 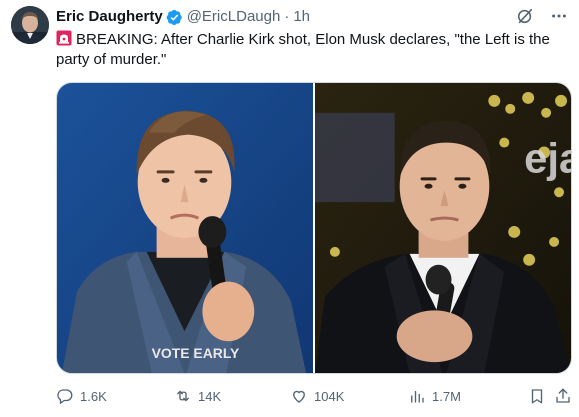 I want to click on shirt-text: VOTE EARLY, so click(x=196, y=353).